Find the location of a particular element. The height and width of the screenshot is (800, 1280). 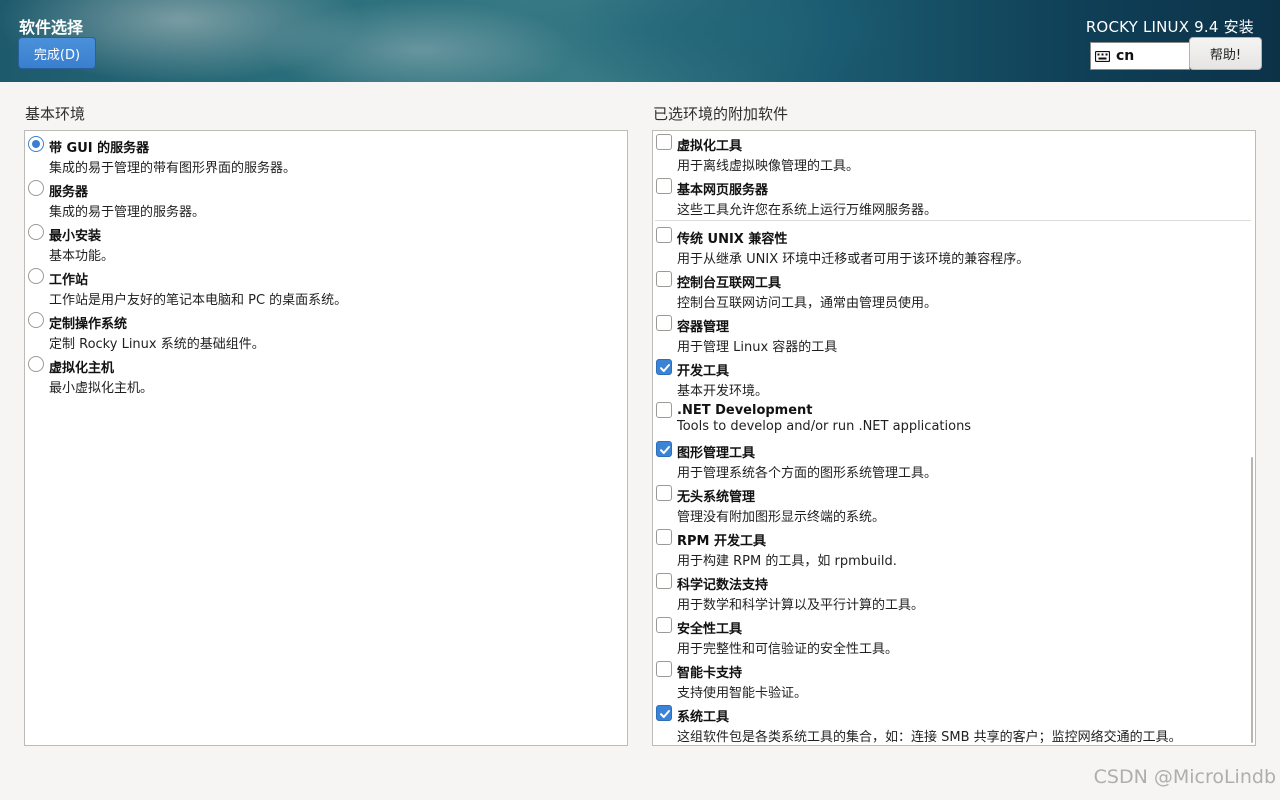

addon-option: 控制台互联网工具控制台互联网访问工具，通常由管理员使用。 is located at coordinates (954, 290).